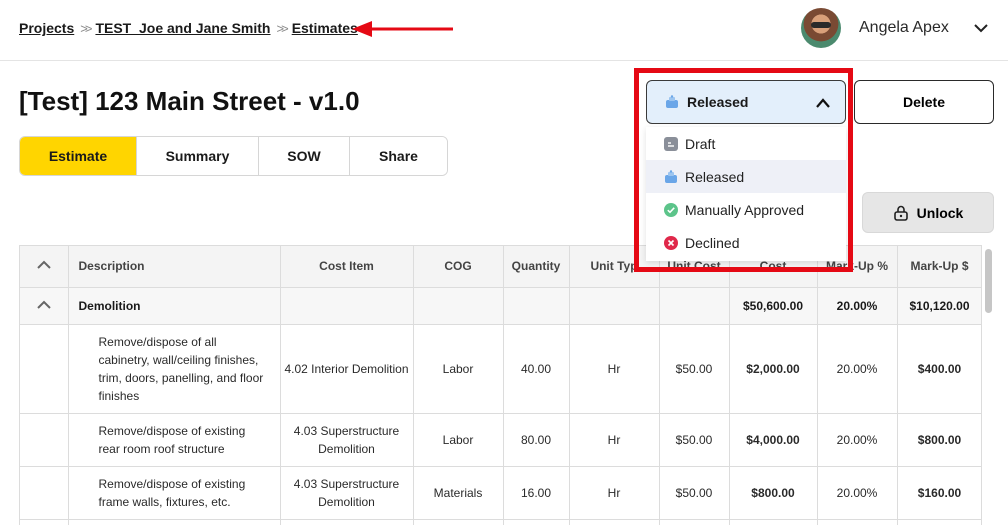 This screenshot has height=525, width=1008. I want to click on status-option-manually-approved: Manually Approved, so click(746, 209).